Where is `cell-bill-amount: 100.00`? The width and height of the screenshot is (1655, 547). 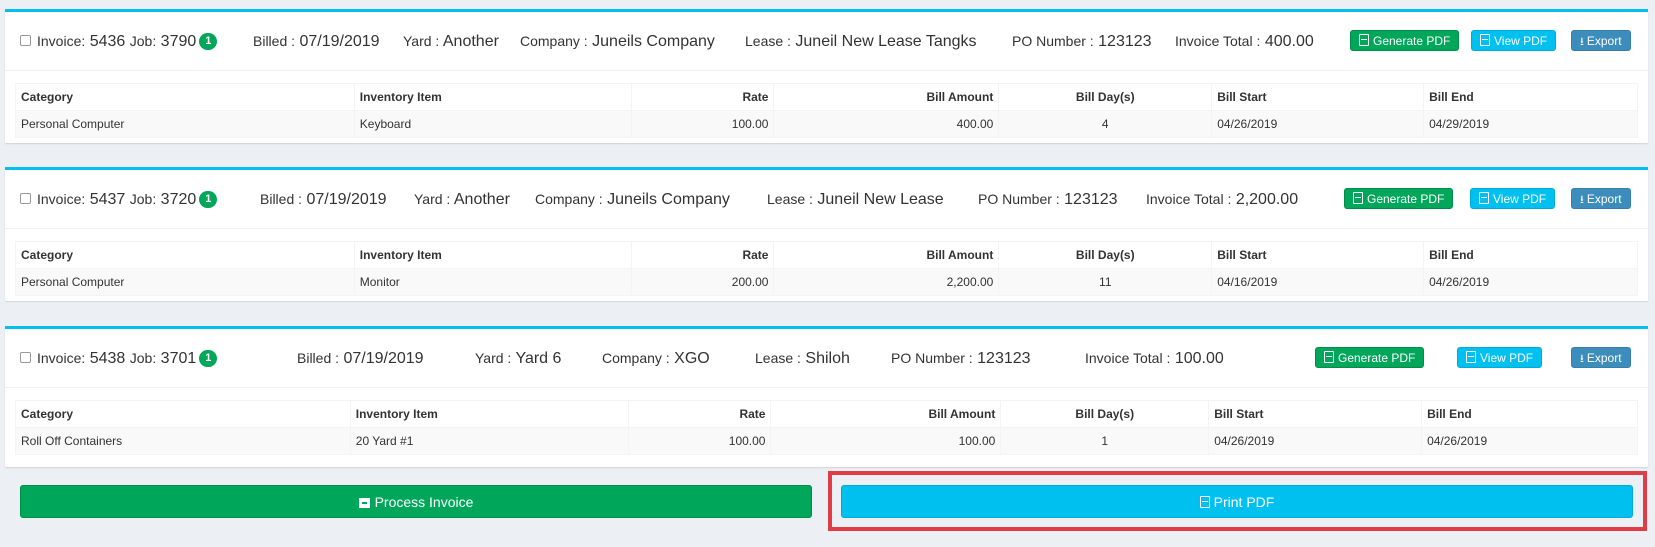 cell-bill-amount: 100.00 is located at coordinates (886, 441).